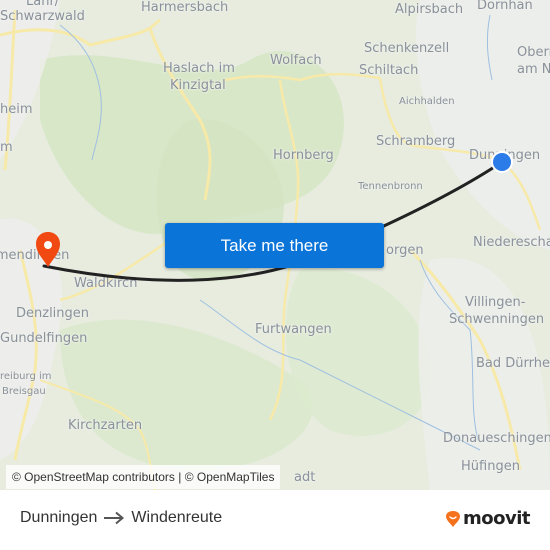  I want to click on take-me-there-button: Take me there, so click(274, 245).